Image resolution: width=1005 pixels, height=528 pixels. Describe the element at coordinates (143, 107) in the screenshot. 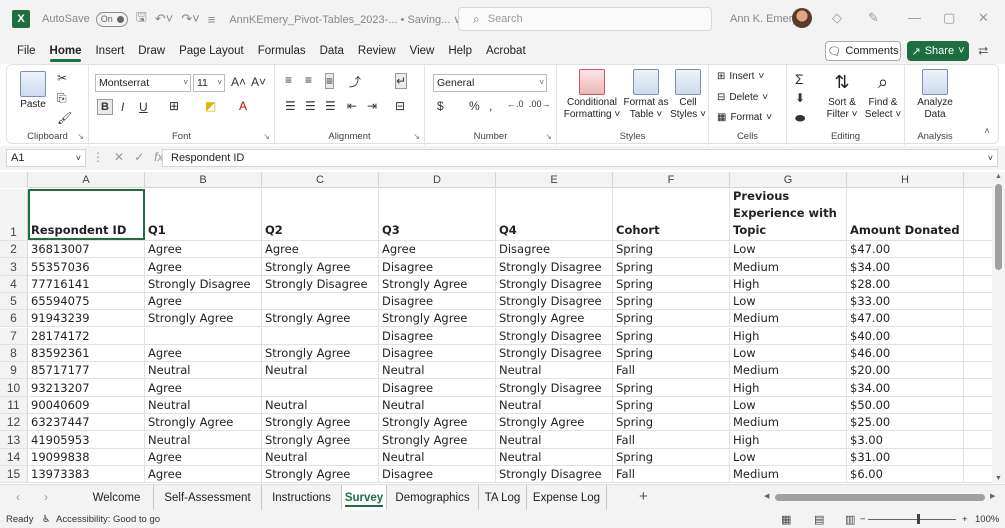

I see `underline-icon: U` at that location.